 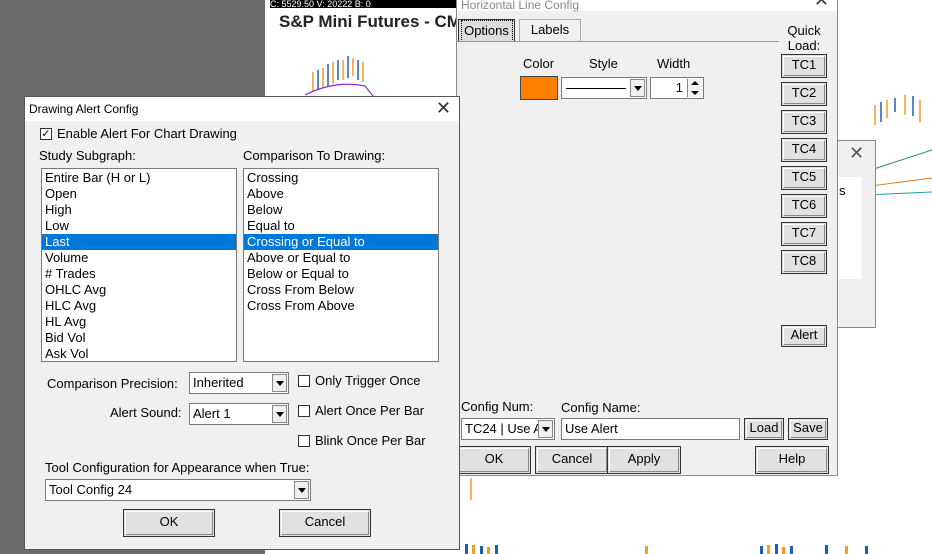 What do you see at coordinates (804, 234) in the screenshot?
I see `quick-load-button-tc7: TC7` at bounding box center [804, 234].